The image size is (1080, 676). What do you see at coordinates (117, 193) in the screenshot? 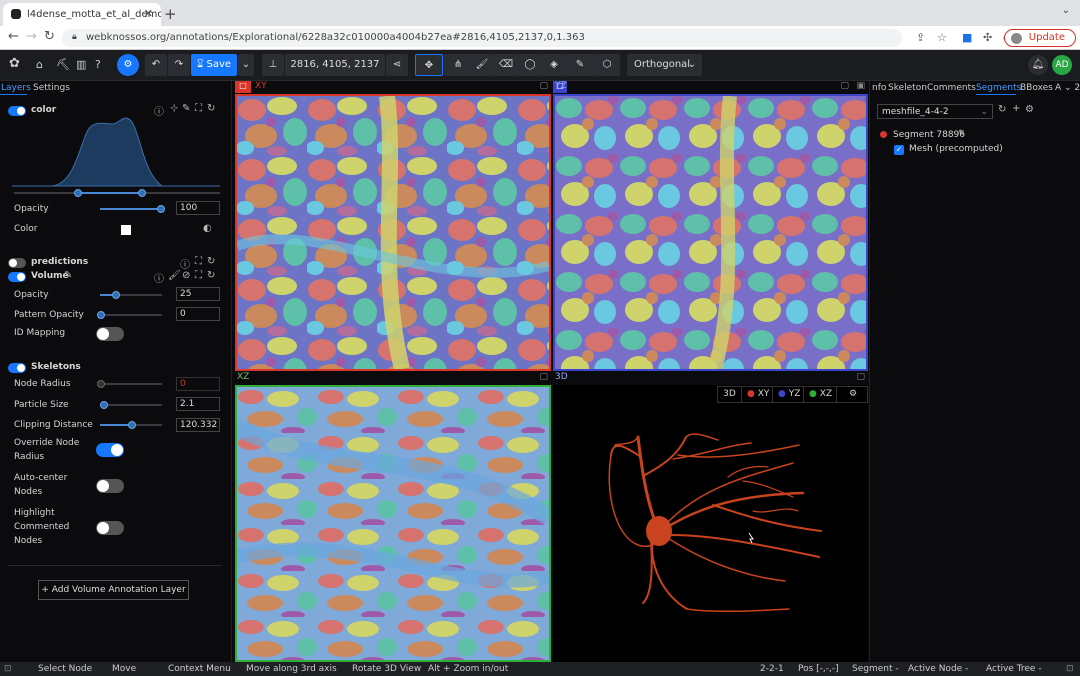
I see `histogram-range-slider` at bounding box center [117, 193].